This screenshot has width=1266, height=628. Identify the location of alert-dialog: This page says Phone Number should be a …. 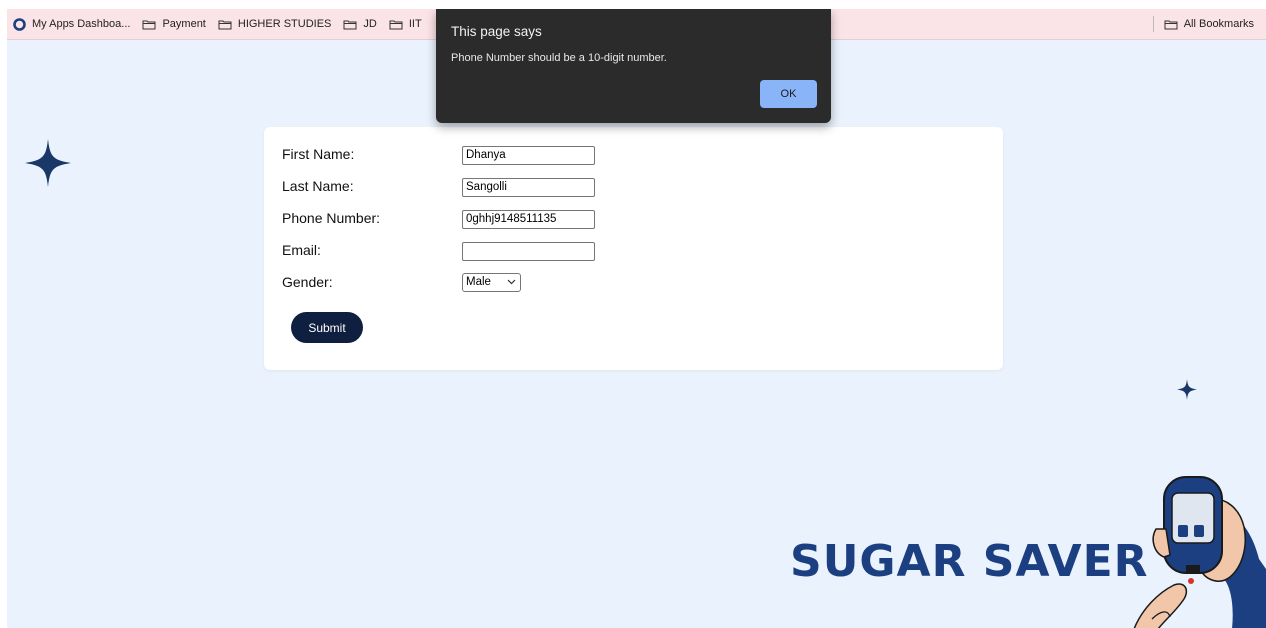
(633, 66).